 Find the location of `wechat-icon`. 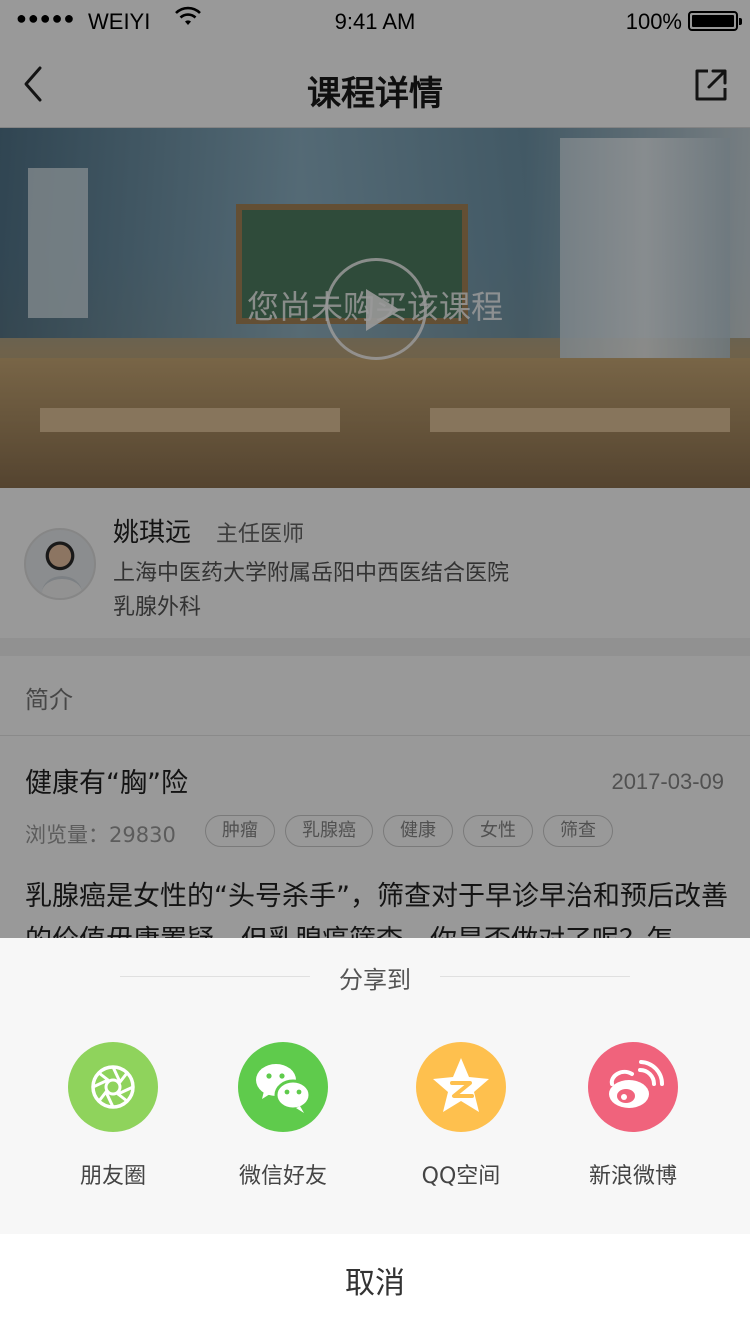

wechat-icon is located at coordinates (283, 1087).